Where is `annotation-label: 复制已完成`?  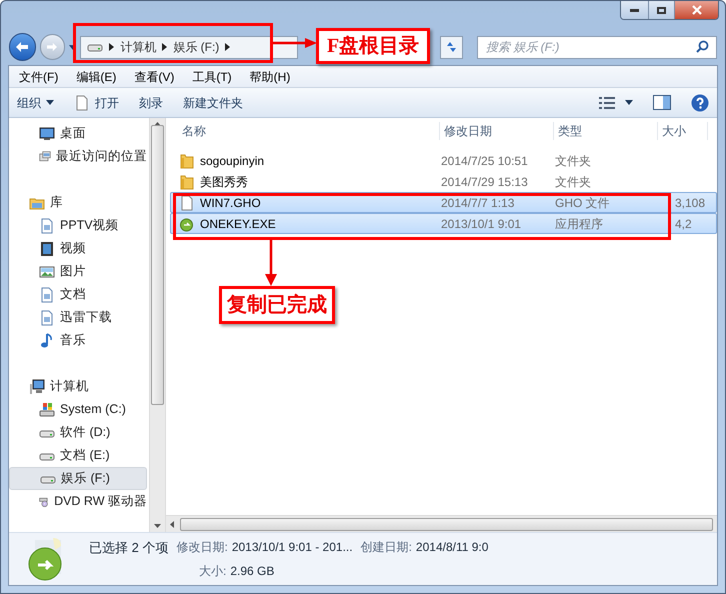 annotation-label: 复制已完成 is located at coordinates (277, 305).